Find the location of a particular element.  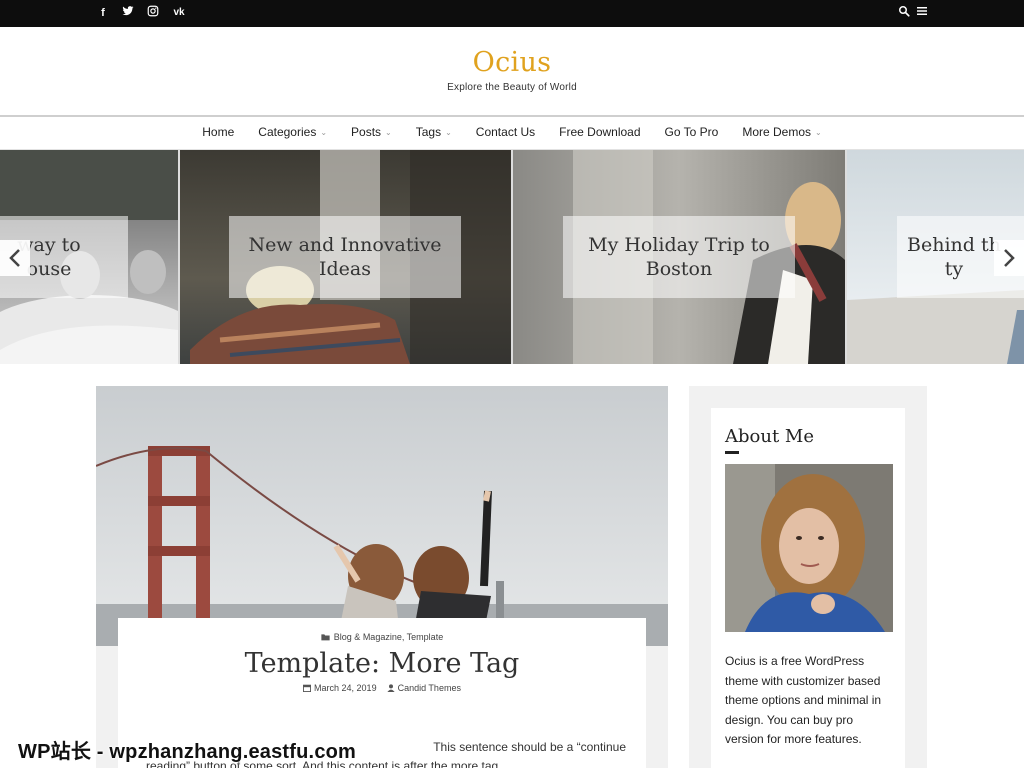

nav-item-tags: Tags ⌄ is located at coordinates (434, 132).